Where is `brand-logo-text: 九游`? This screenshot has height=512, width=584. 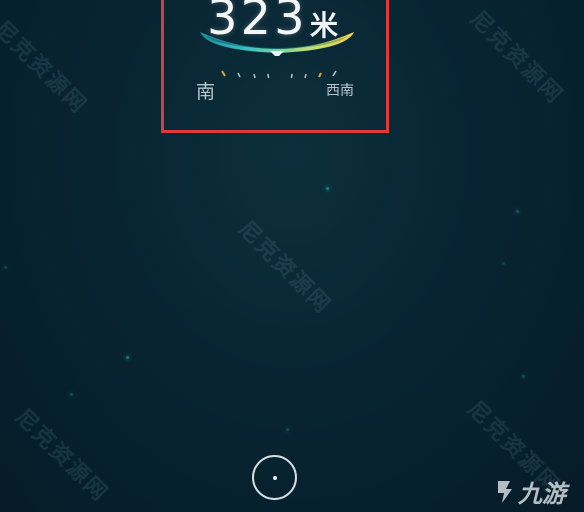
brand-logo-text: 九游 is located at coordinates (542, 494).